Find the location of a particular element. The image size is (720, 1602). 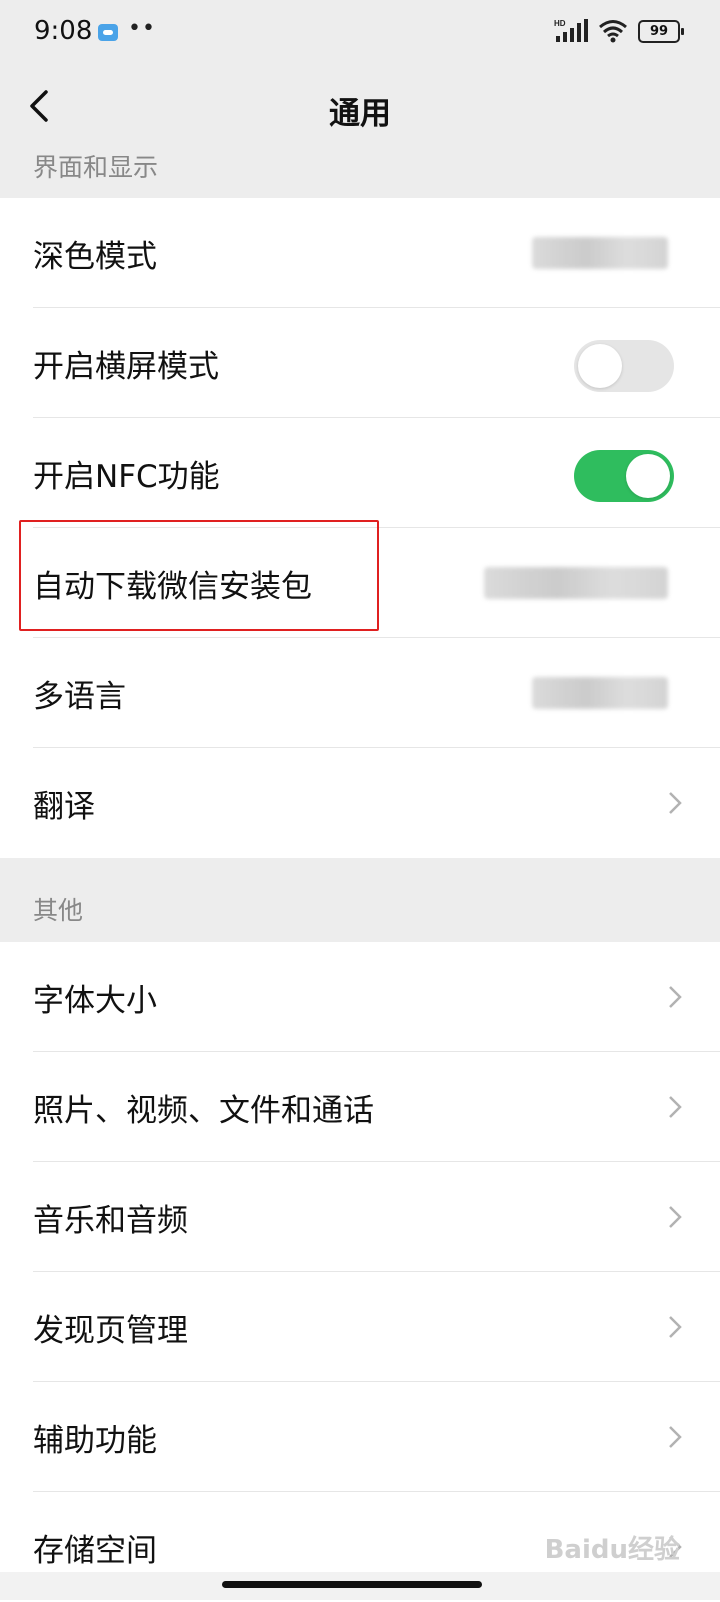

row-label: 发现页管理 is located at coordinates (110, 1330).